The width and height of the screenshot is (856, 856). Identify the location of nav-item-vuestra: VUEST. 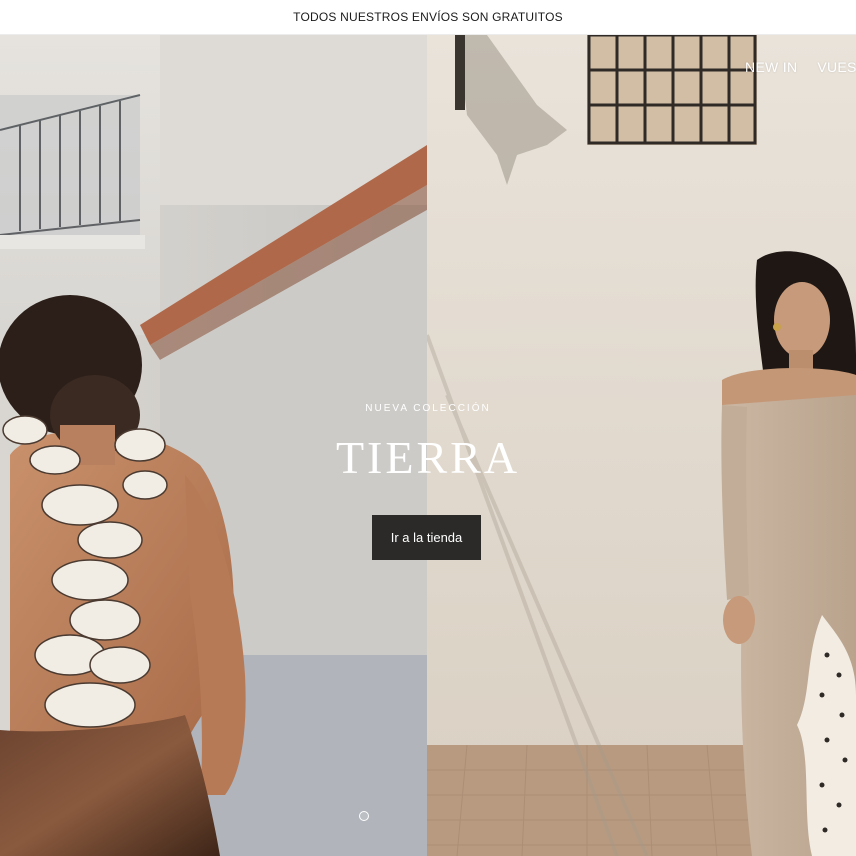
(836, 67).